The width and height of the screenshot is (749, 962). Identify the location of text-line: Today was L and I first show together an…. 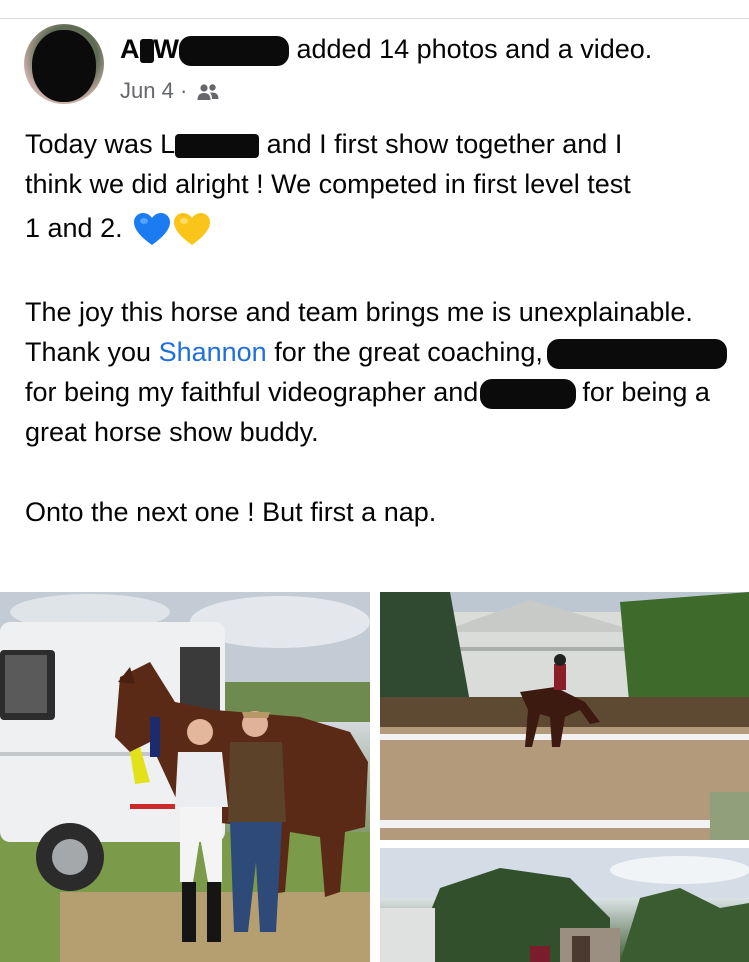
(324, 144).